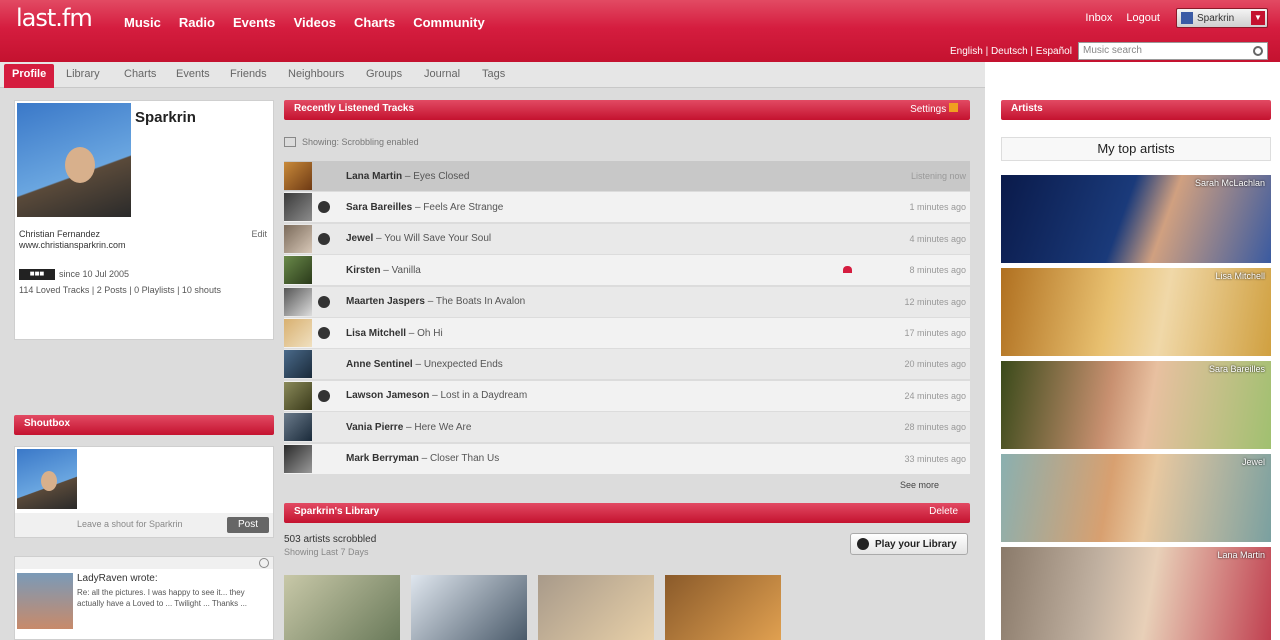  What do you see at coordinates (943, 511) in the screenshot?
I see `library-delete-link: Delete` at bounding box center [943, 511].